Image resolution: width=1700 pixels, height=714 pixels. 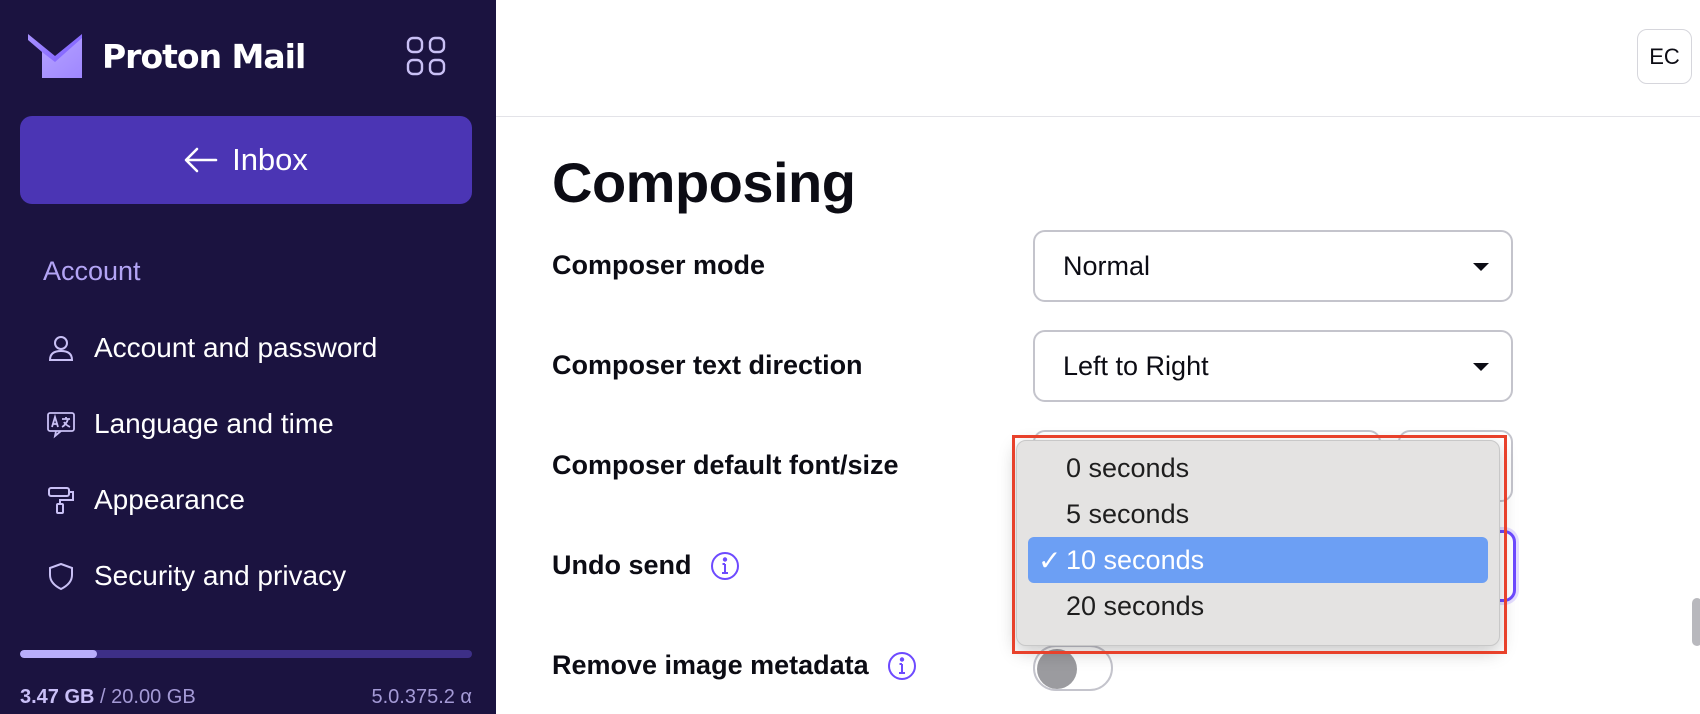 What do you see at coordinates (1128, 513) in the screenshot?
I see `option-label: 5 seconds` at bounding box center [1128, 513].